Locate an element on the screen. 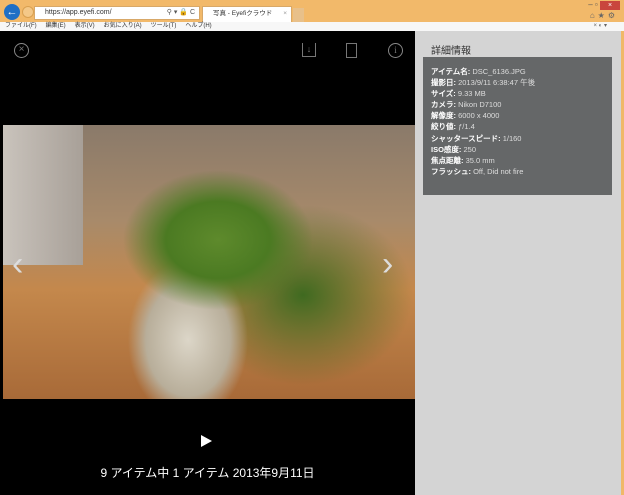 Image resolution: width=624 pixels, height=495 pixels. detail-row: フラッシュ: Off, Did not fire is located at coordinates (521, 171).